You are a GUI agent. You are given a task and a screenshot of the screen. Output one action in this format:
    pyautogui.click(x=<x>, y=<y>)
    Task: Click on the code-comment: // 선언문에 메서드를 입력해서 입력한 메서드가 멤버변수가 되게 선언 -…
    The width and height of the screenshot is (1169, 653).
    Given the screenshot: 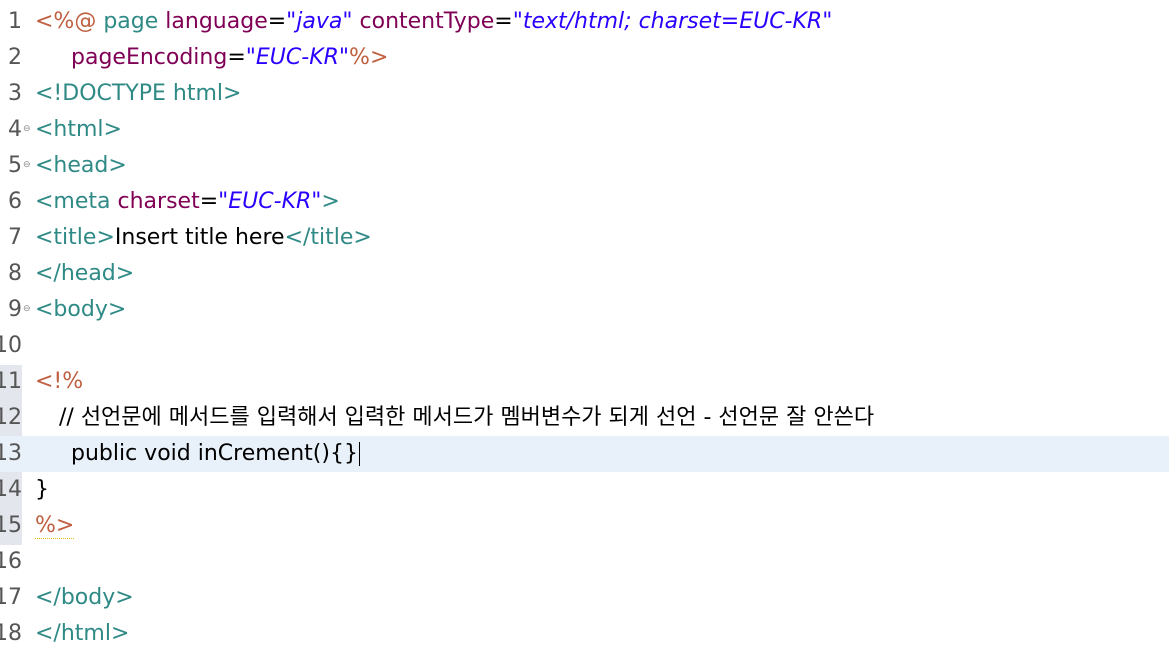 What is the action you would take?
    pyautogui.click(x=467, y=417)
    